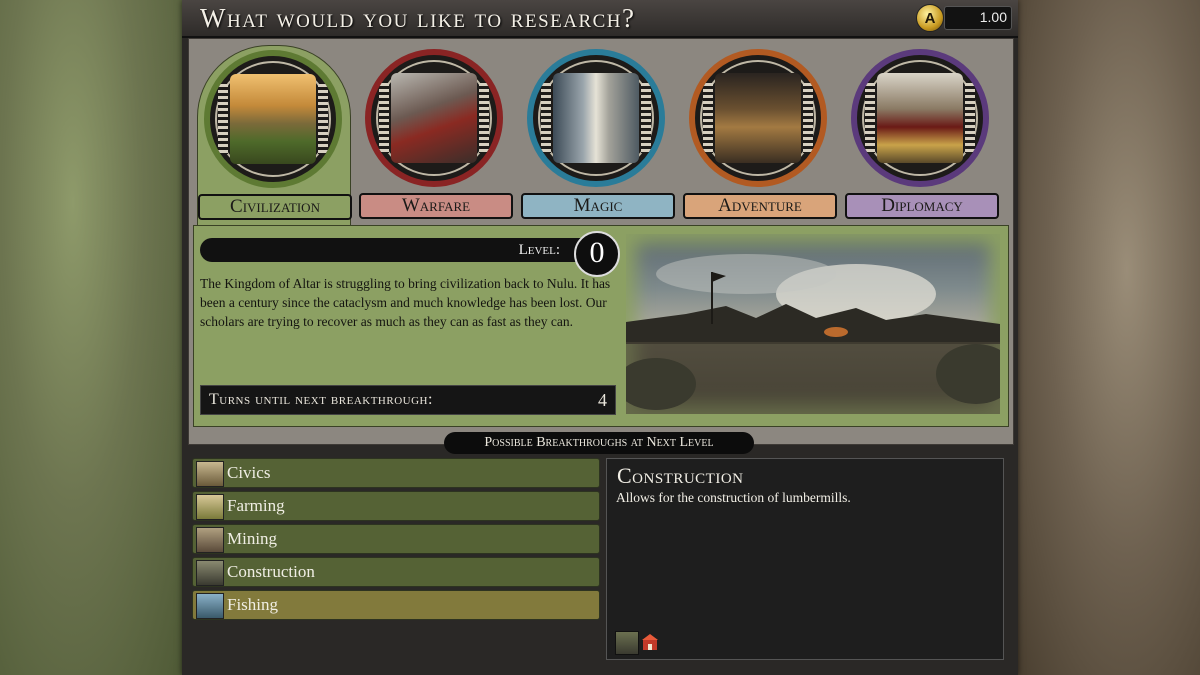 The width and height of the screenshot is (1200, 675). Describe the element at coordinates (321, 399) in the screenshot. I see `turns-label: Turns until next breakthrough:` at that location.